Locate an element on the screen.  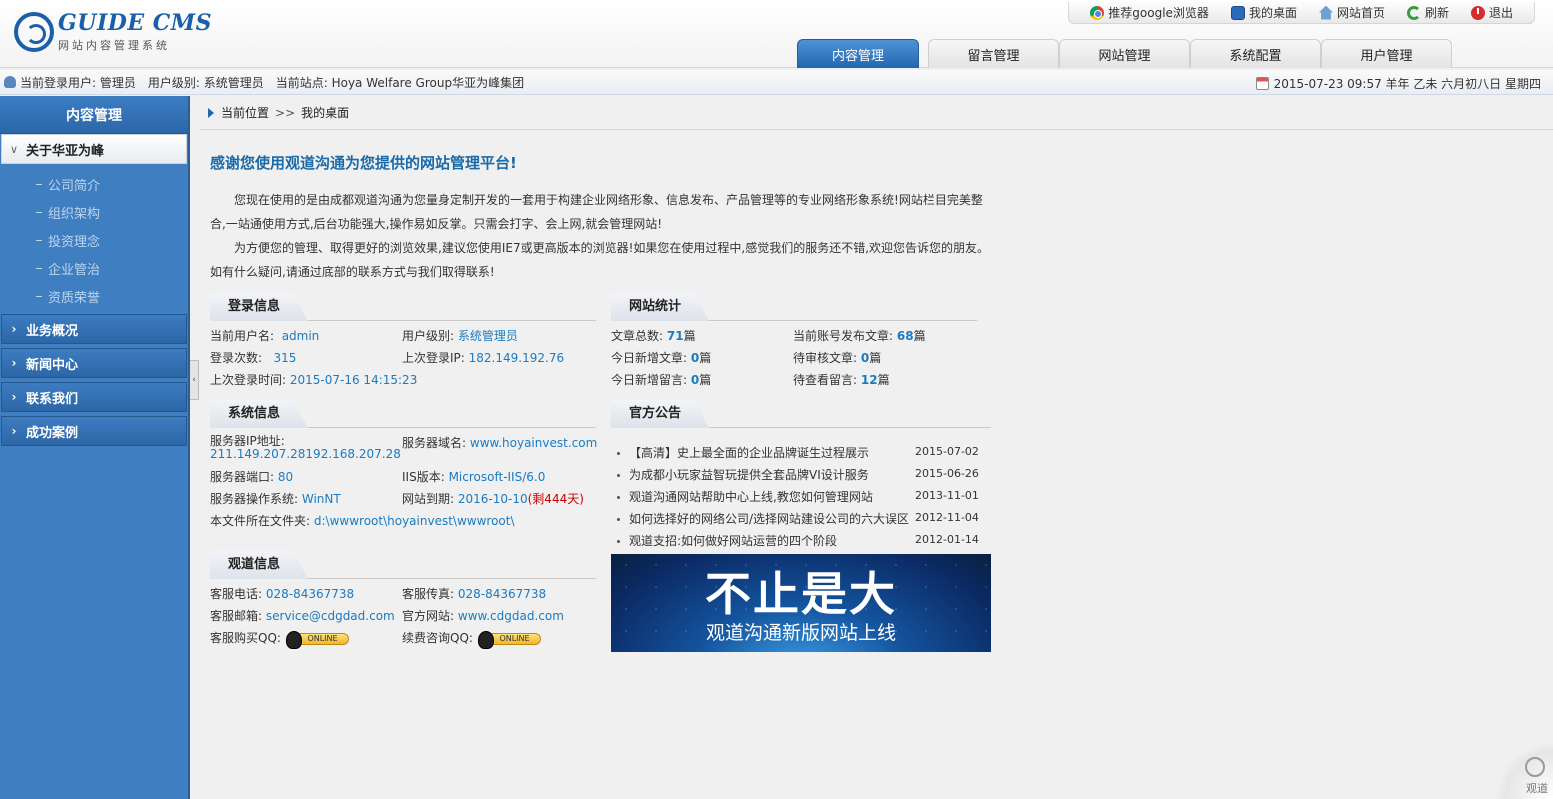
sidebar-item-investment: 投资理念 is located at coordinates (94, 240).